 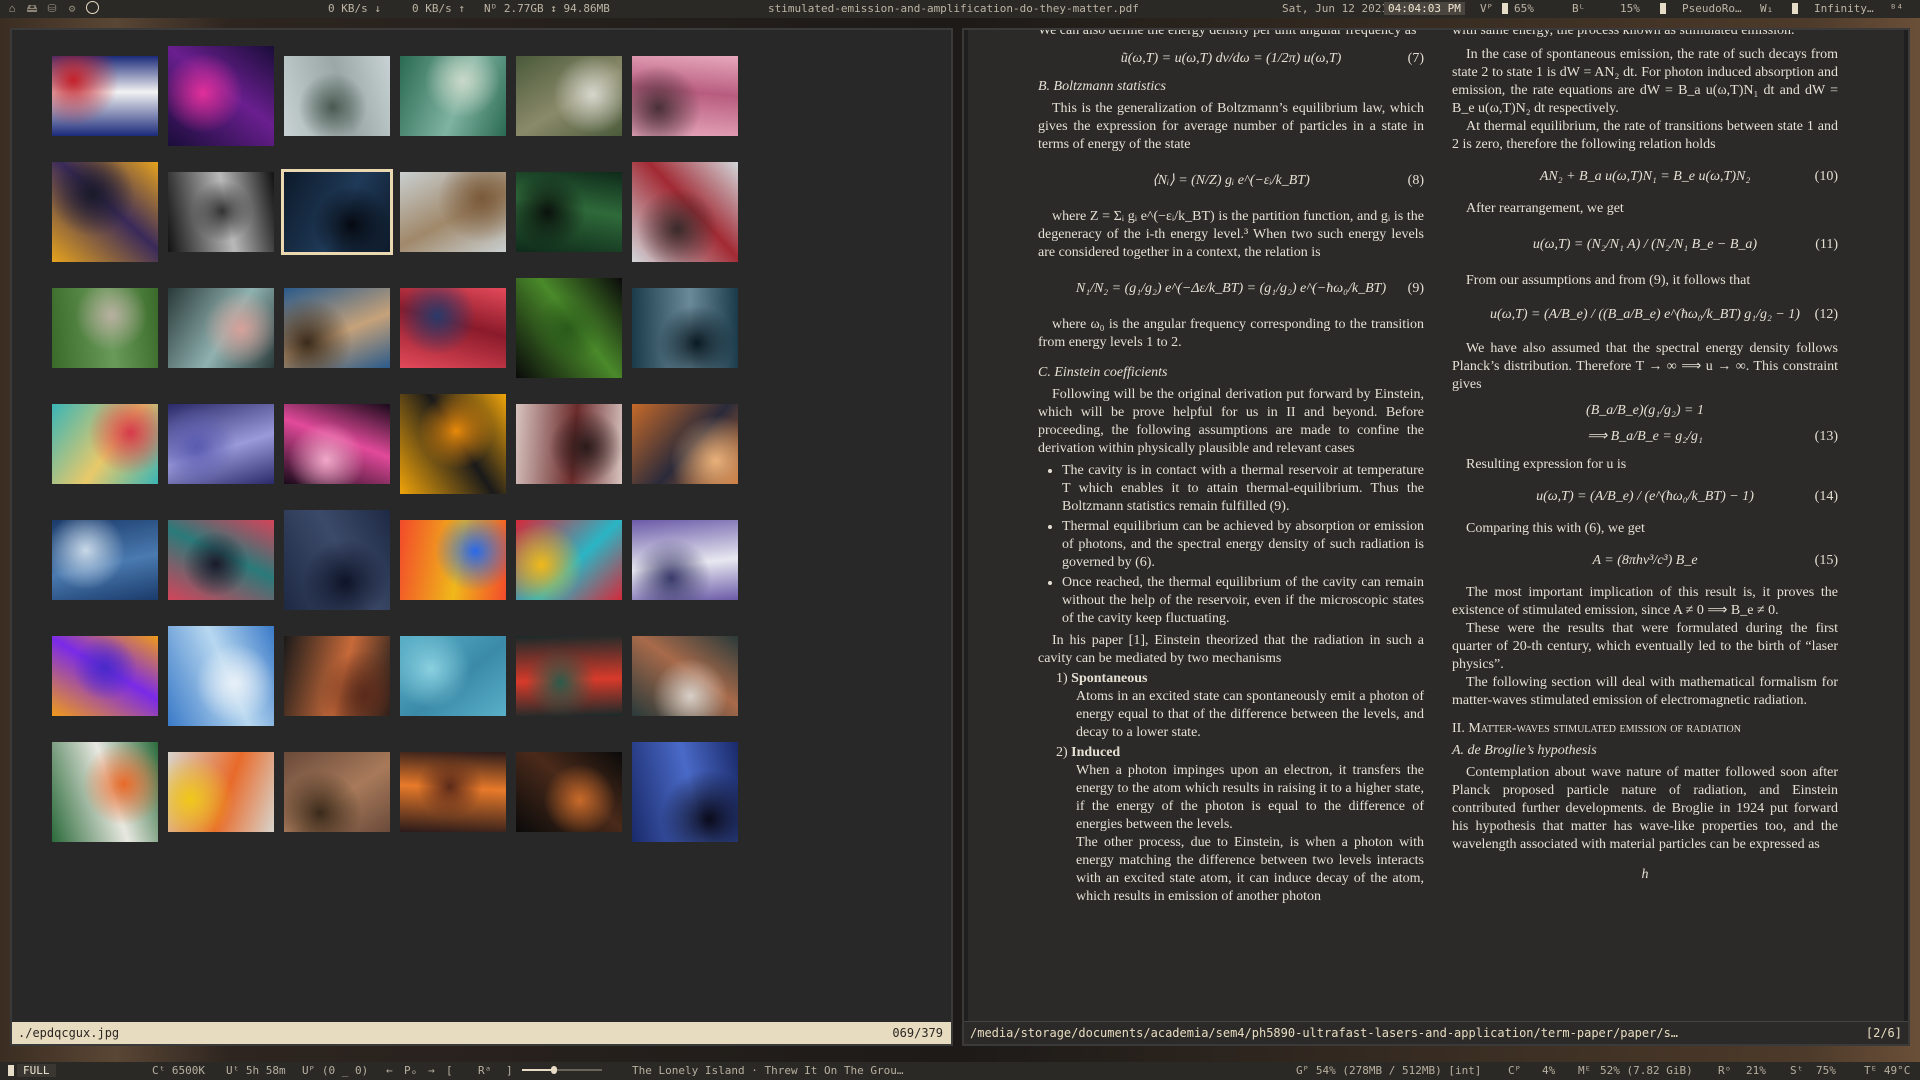 I want to click on memory-usage: 52% (7.82 GiB), so click(x=1646, y=1070).